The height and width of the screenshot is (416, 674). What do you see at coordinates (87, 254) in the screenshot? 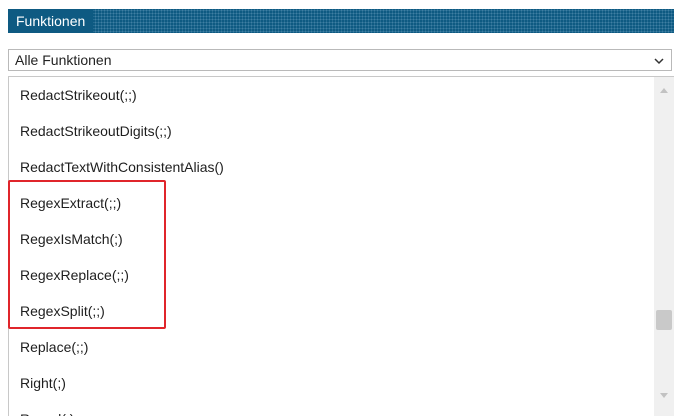
I see `regex-functions-highlight` at bounding box center [87, 254].